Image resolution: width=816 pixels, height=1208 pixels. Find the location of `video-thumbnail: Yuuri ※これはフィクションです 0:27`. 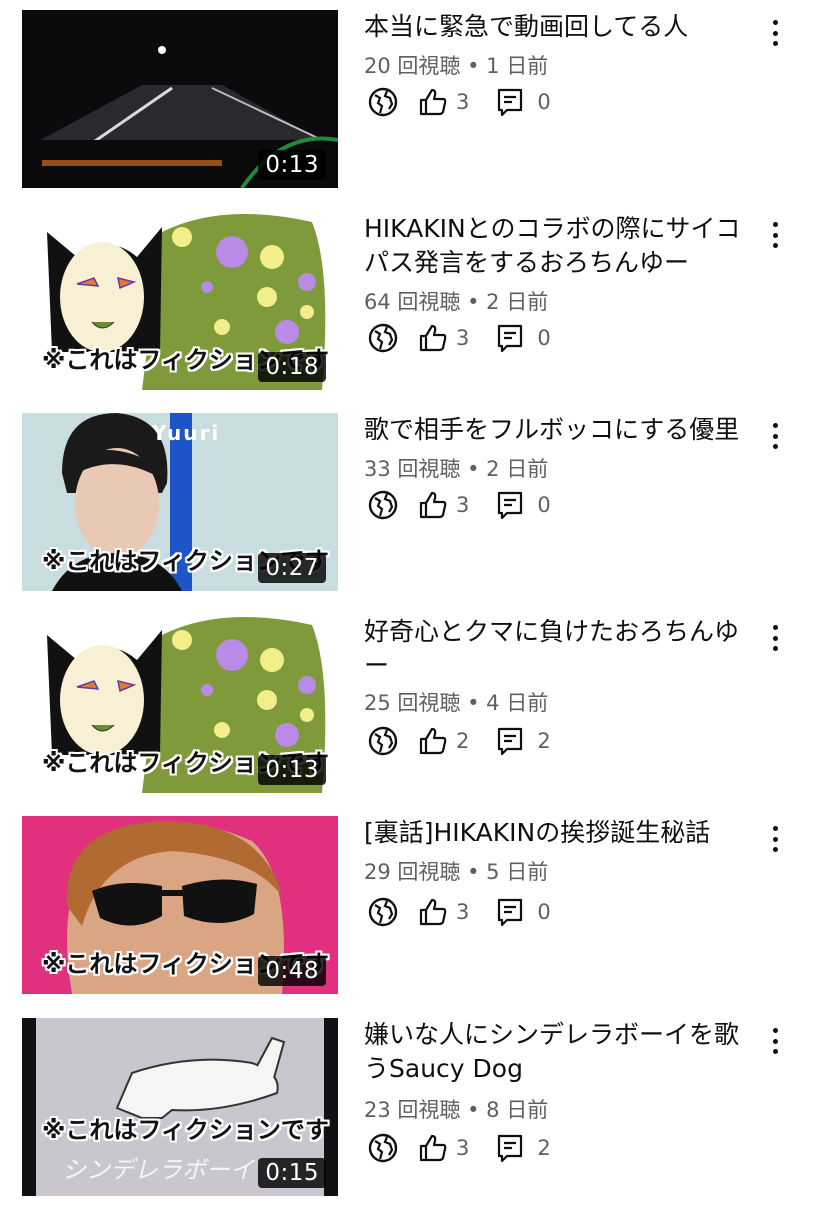

video-thumbnail: Yuuri ※これはフィクションです 0:27 is located at coordinates (180, 502).